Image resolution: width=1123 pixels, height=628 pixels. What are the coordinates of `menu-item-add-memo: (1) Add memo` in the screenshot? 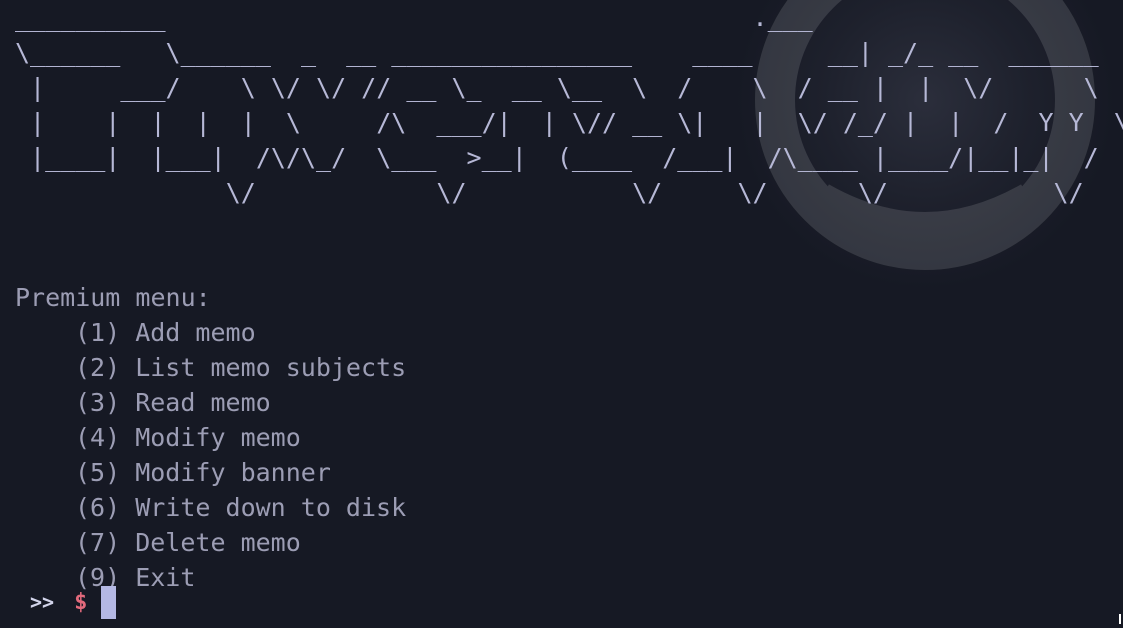 It's located at (165, 332).